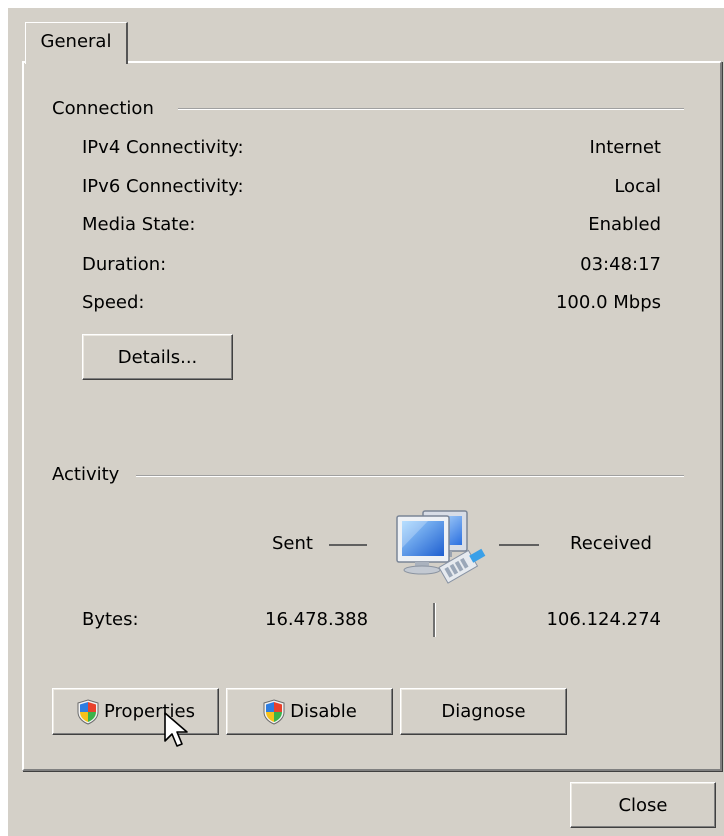  I want to click on ipv4-connectivity-label: IPv4 Connectivity:, so click(163, 147).